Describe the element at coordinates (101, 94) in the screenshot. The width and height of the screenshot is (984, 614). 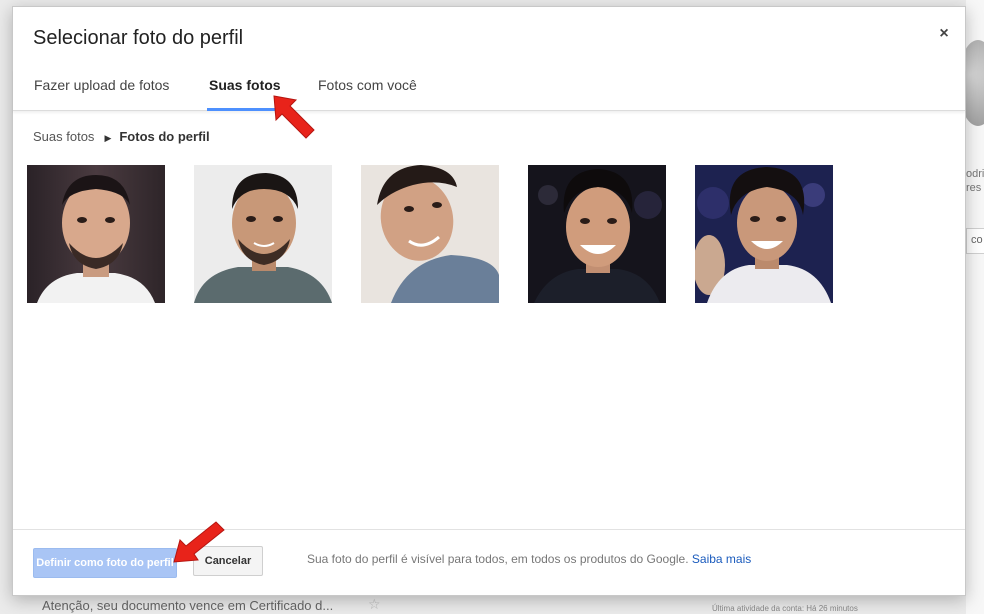
I see `tab-upload-photos: Fazer upload de fotos` at that location.